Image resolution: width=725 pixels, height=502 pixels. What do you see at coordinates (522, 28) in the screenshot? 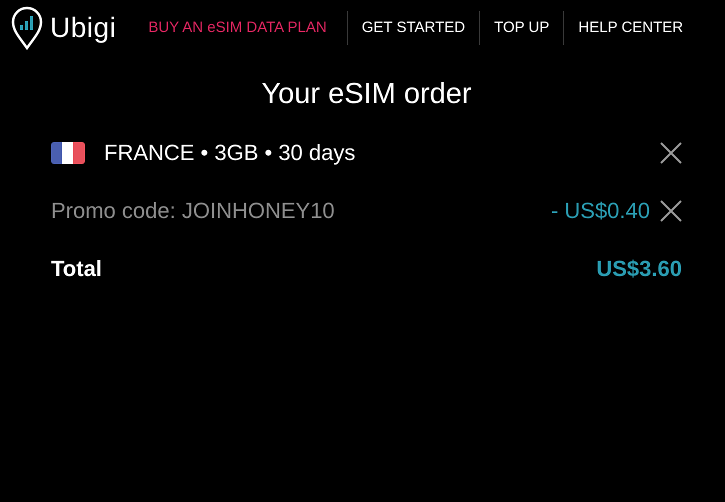
I see `nav-link: TOP UP` at bounding box center [522, 28].